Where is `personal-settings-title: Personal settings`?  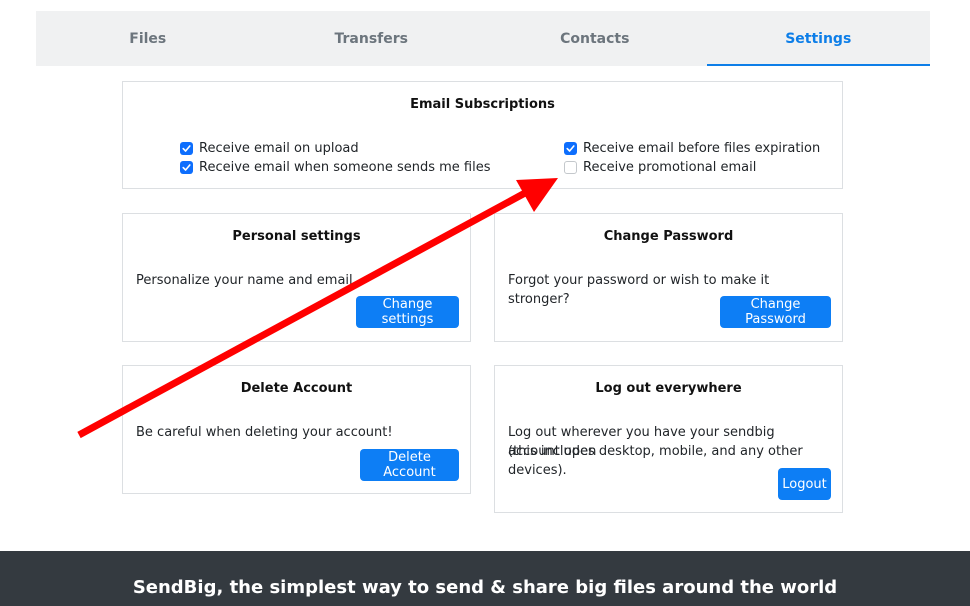 personal-settings-title: Personal settings is located at coordinates (296, 236).